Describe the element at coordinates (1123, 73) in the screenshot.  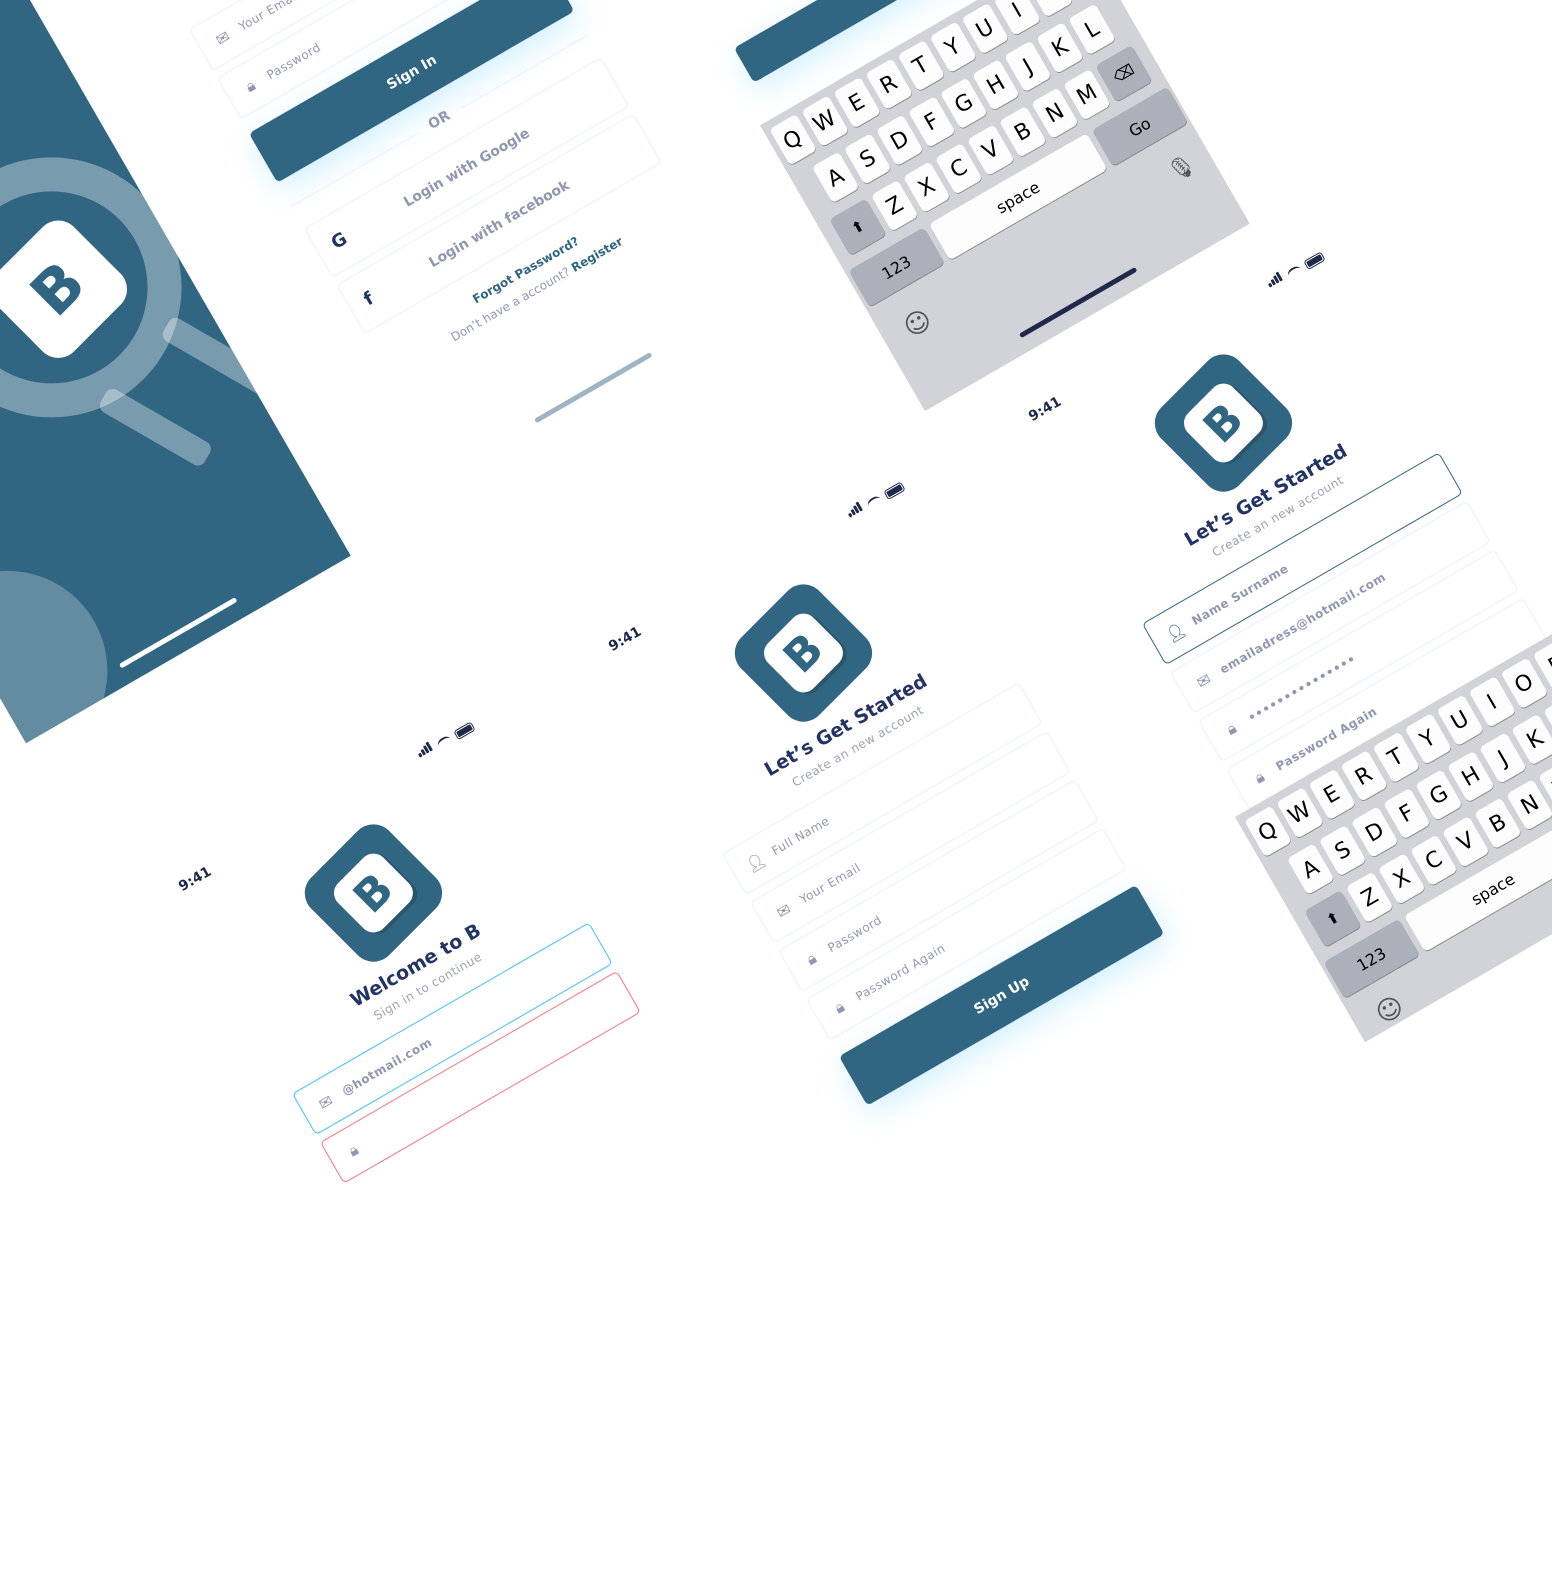
I see `backspace-icon: ⌫` at that location.